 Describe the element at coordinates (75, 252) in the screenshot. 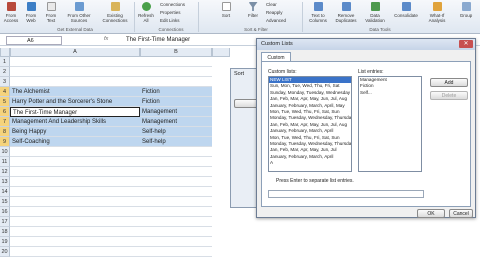

I see `cell-a20` at that location.